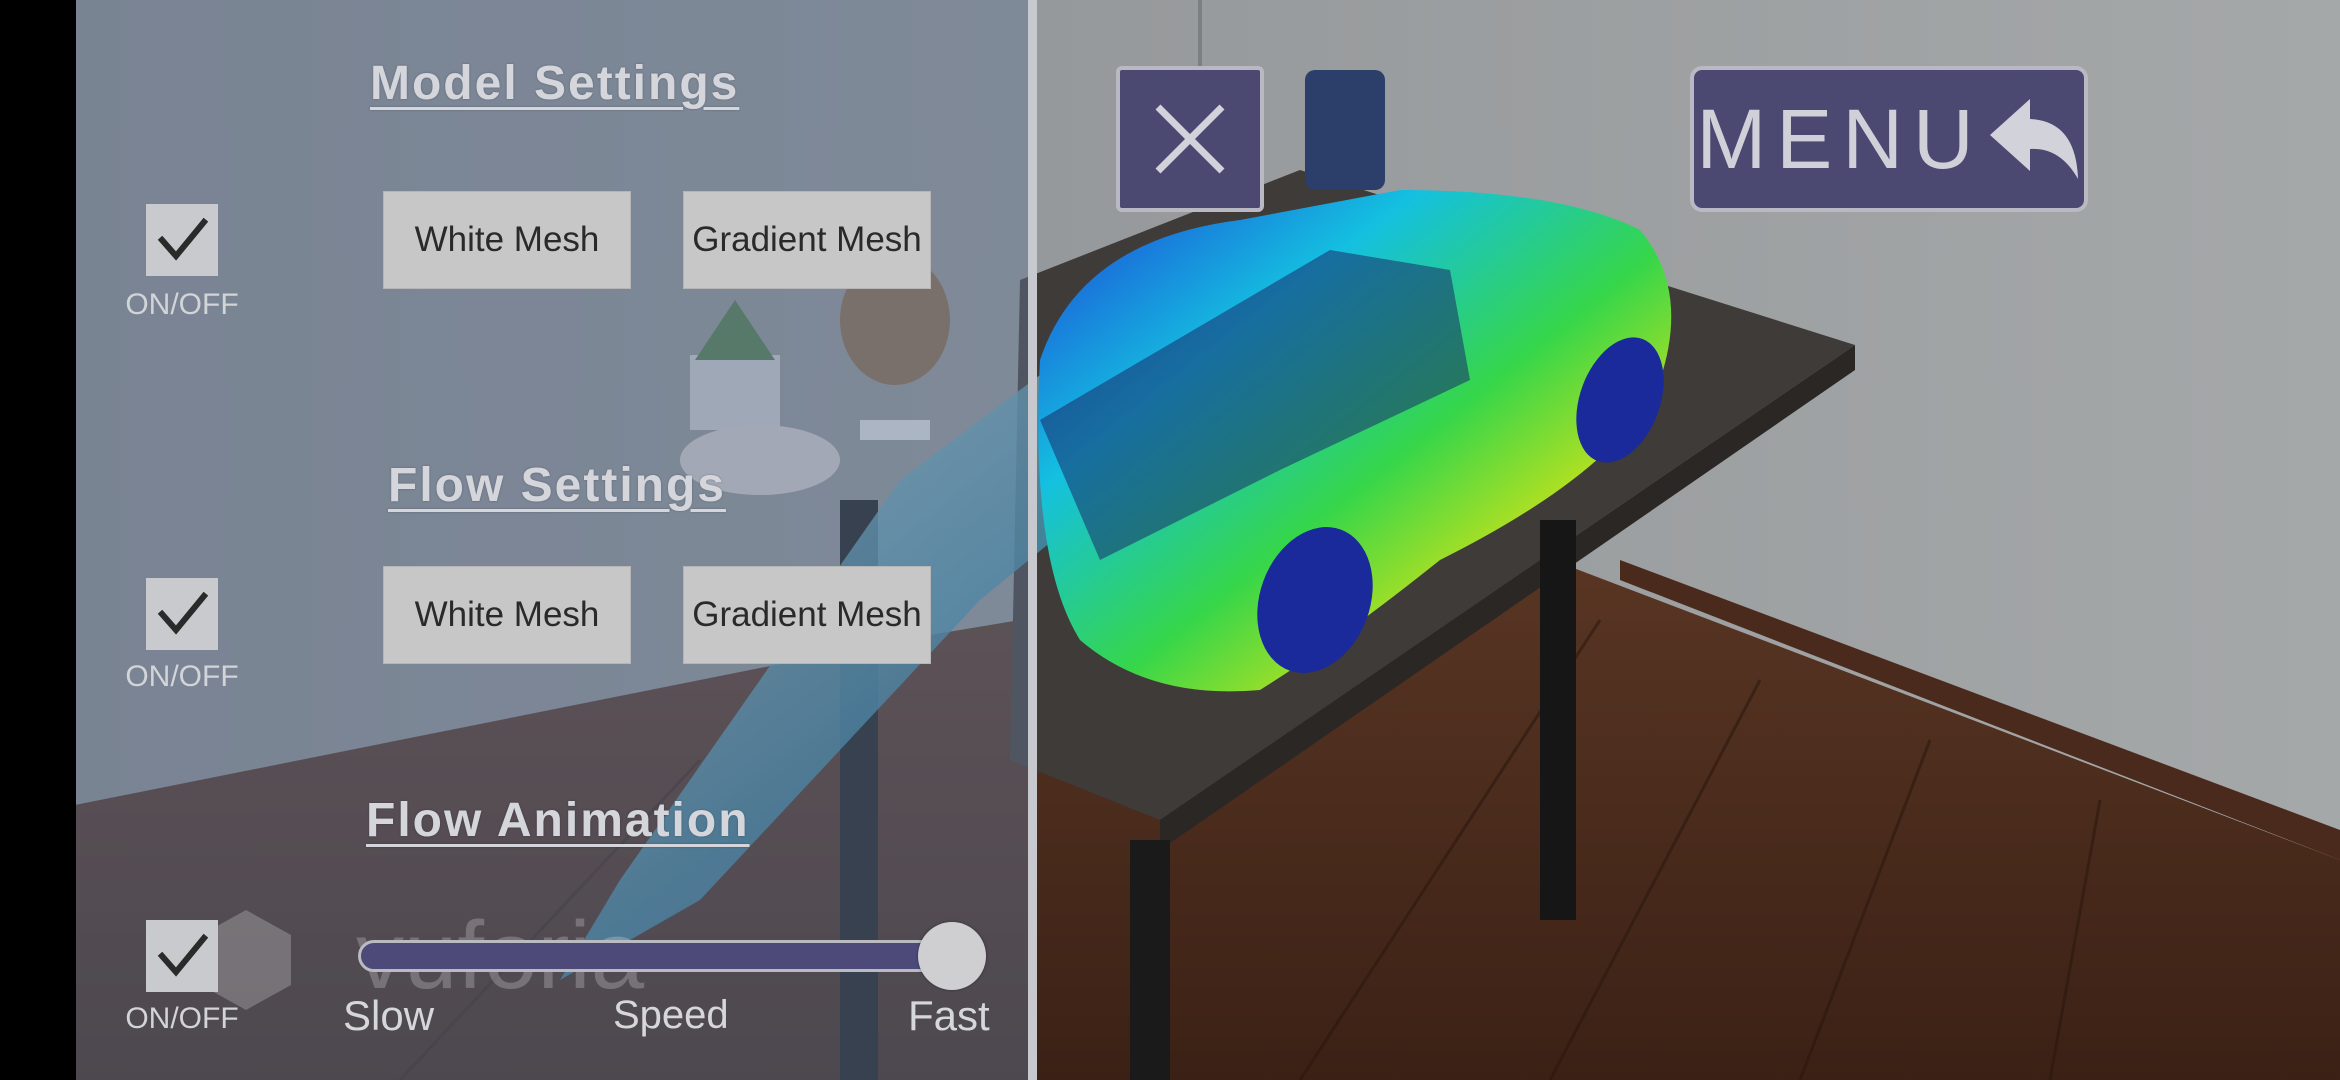 This screenshot has width=2340, height=1080. What do you see at coordinates (1032, 540) in the screenshot?
I see `panel-divider` at bounding box center [1032, 540].